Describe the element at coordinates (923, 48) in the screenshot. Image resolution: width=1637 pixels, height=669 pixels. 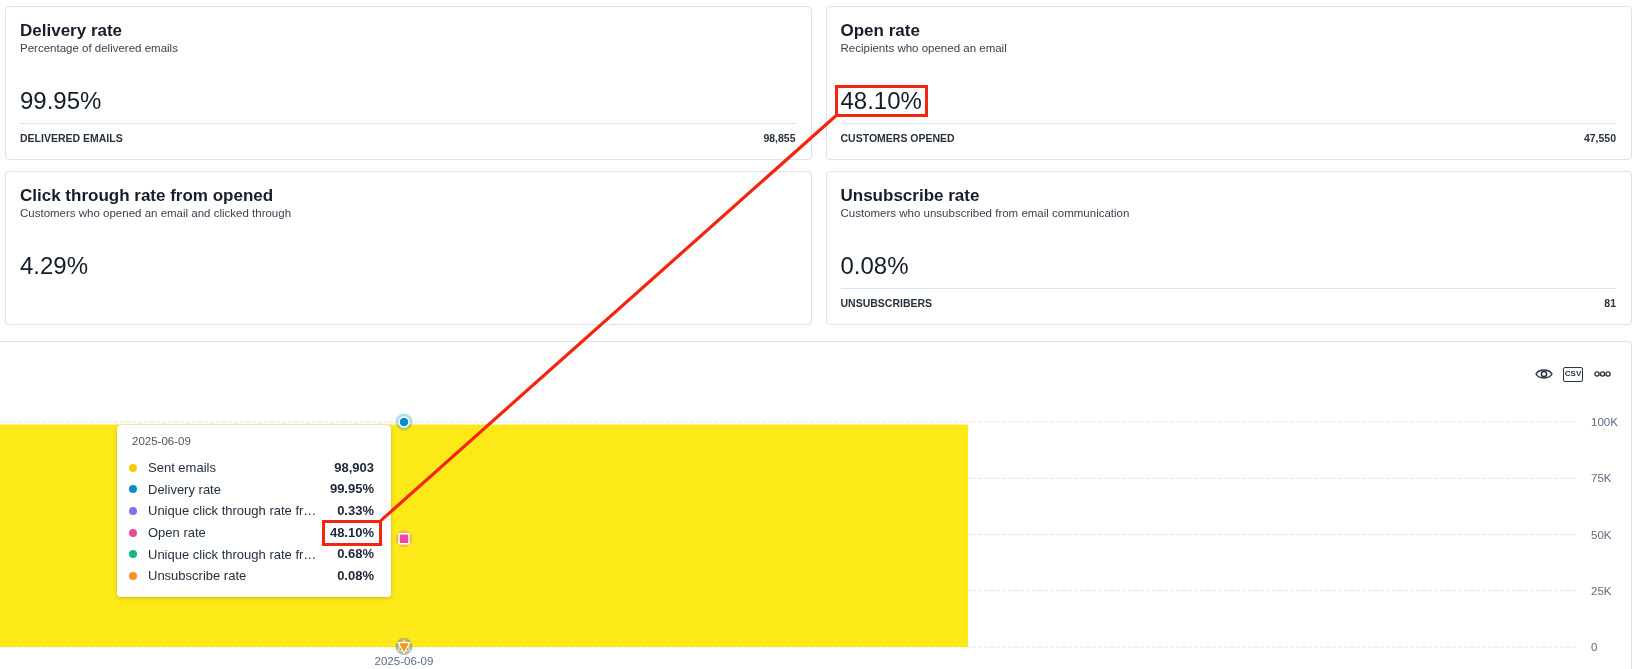
I see `card-subtitle: Recipients who opened an email` at that location.